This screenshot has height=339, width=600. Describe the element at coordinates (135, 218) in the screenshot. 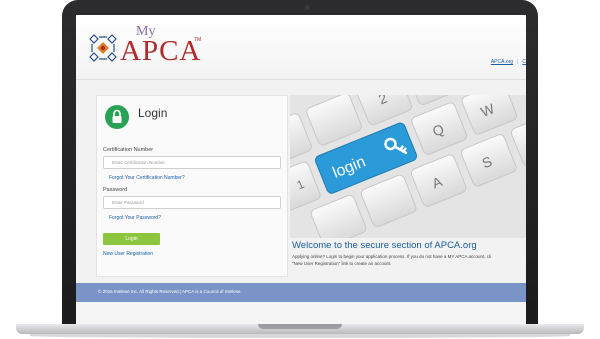

I see `forgot-password-link: Forgot Your Password?` at that location.